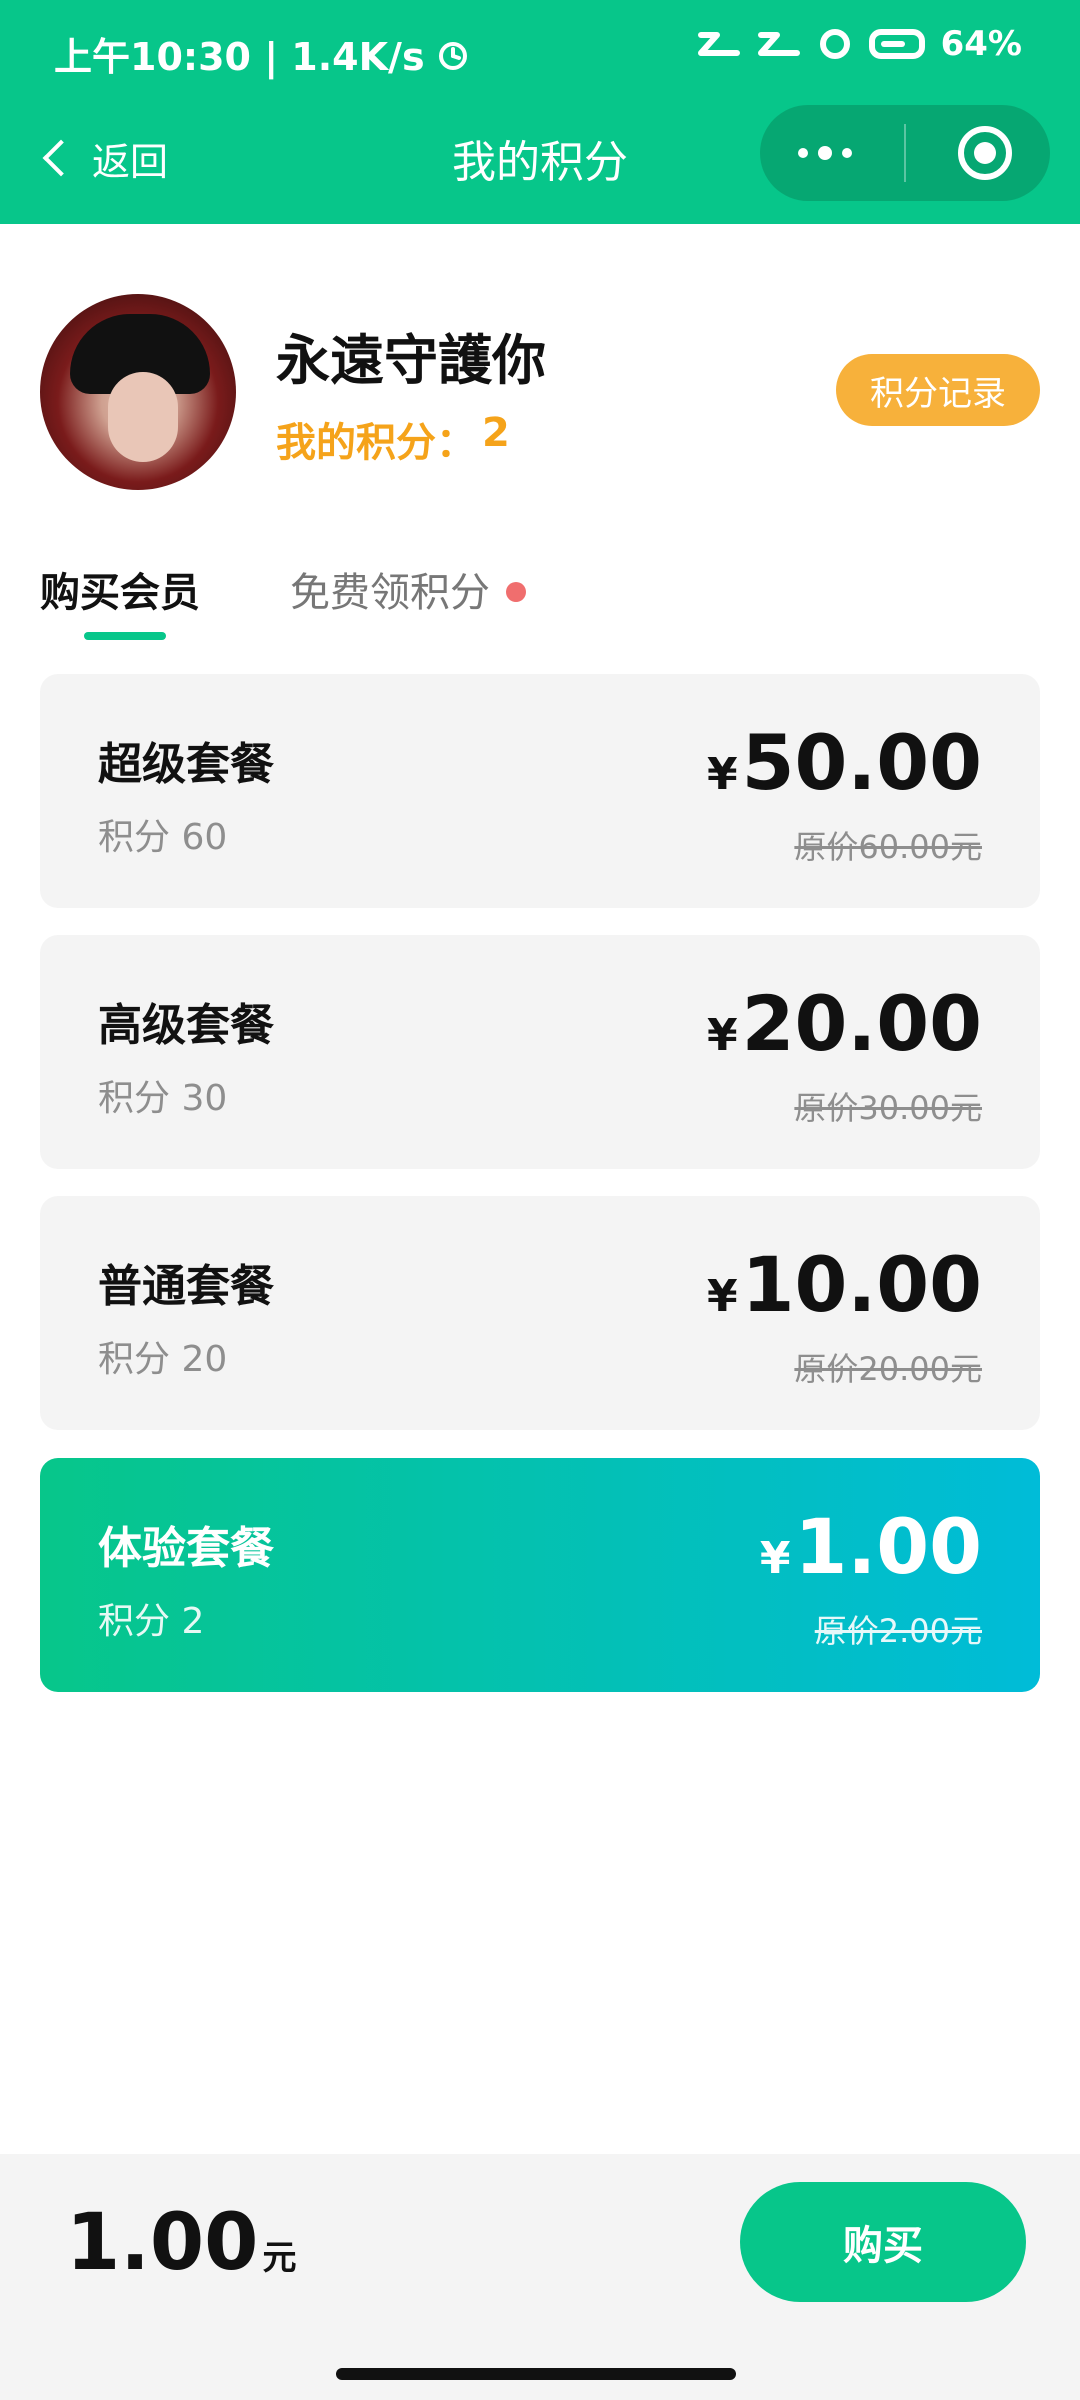 The width and height of the screenshot is (1080, 2400). I want to click on price-value: 1.00, so click(888, 1546).